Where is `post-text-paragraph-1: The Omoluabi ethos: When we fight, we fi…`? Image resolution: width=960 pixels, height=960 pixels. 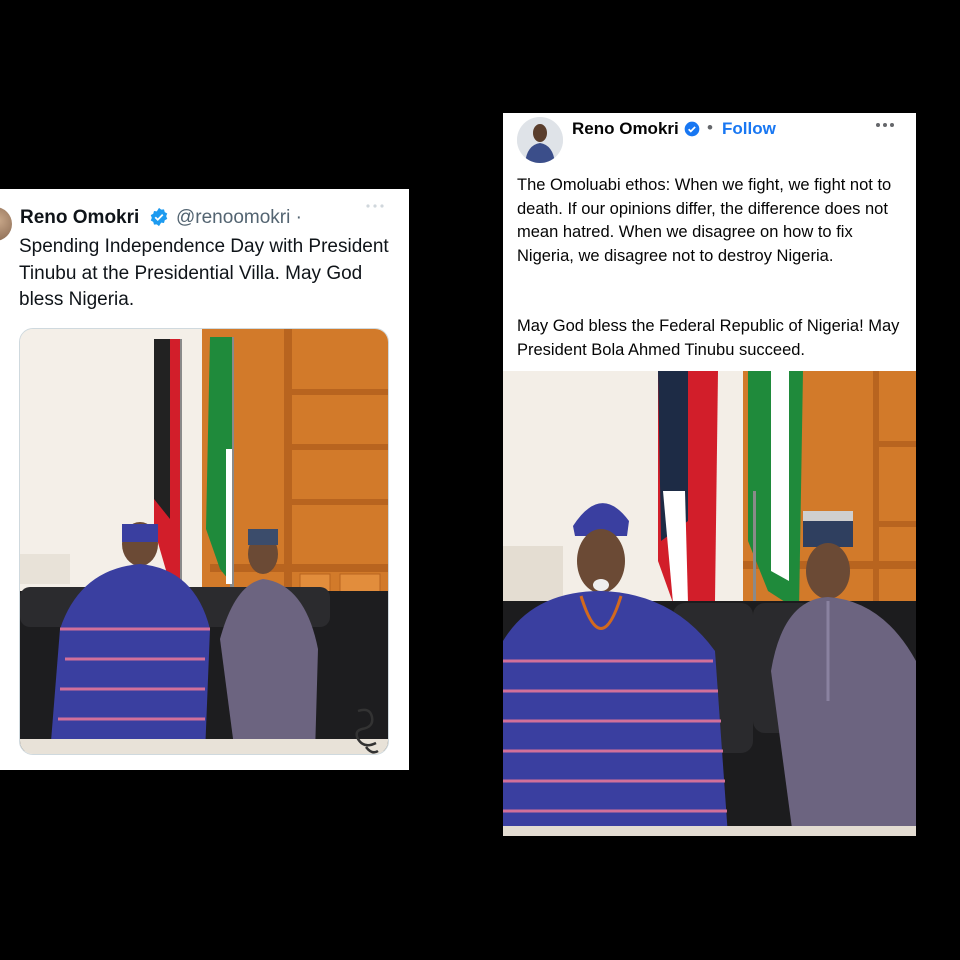 post-text-paragraph-1: The Omoluabi ethos: When we fight, we fi… is located at coordinates (704, 220).